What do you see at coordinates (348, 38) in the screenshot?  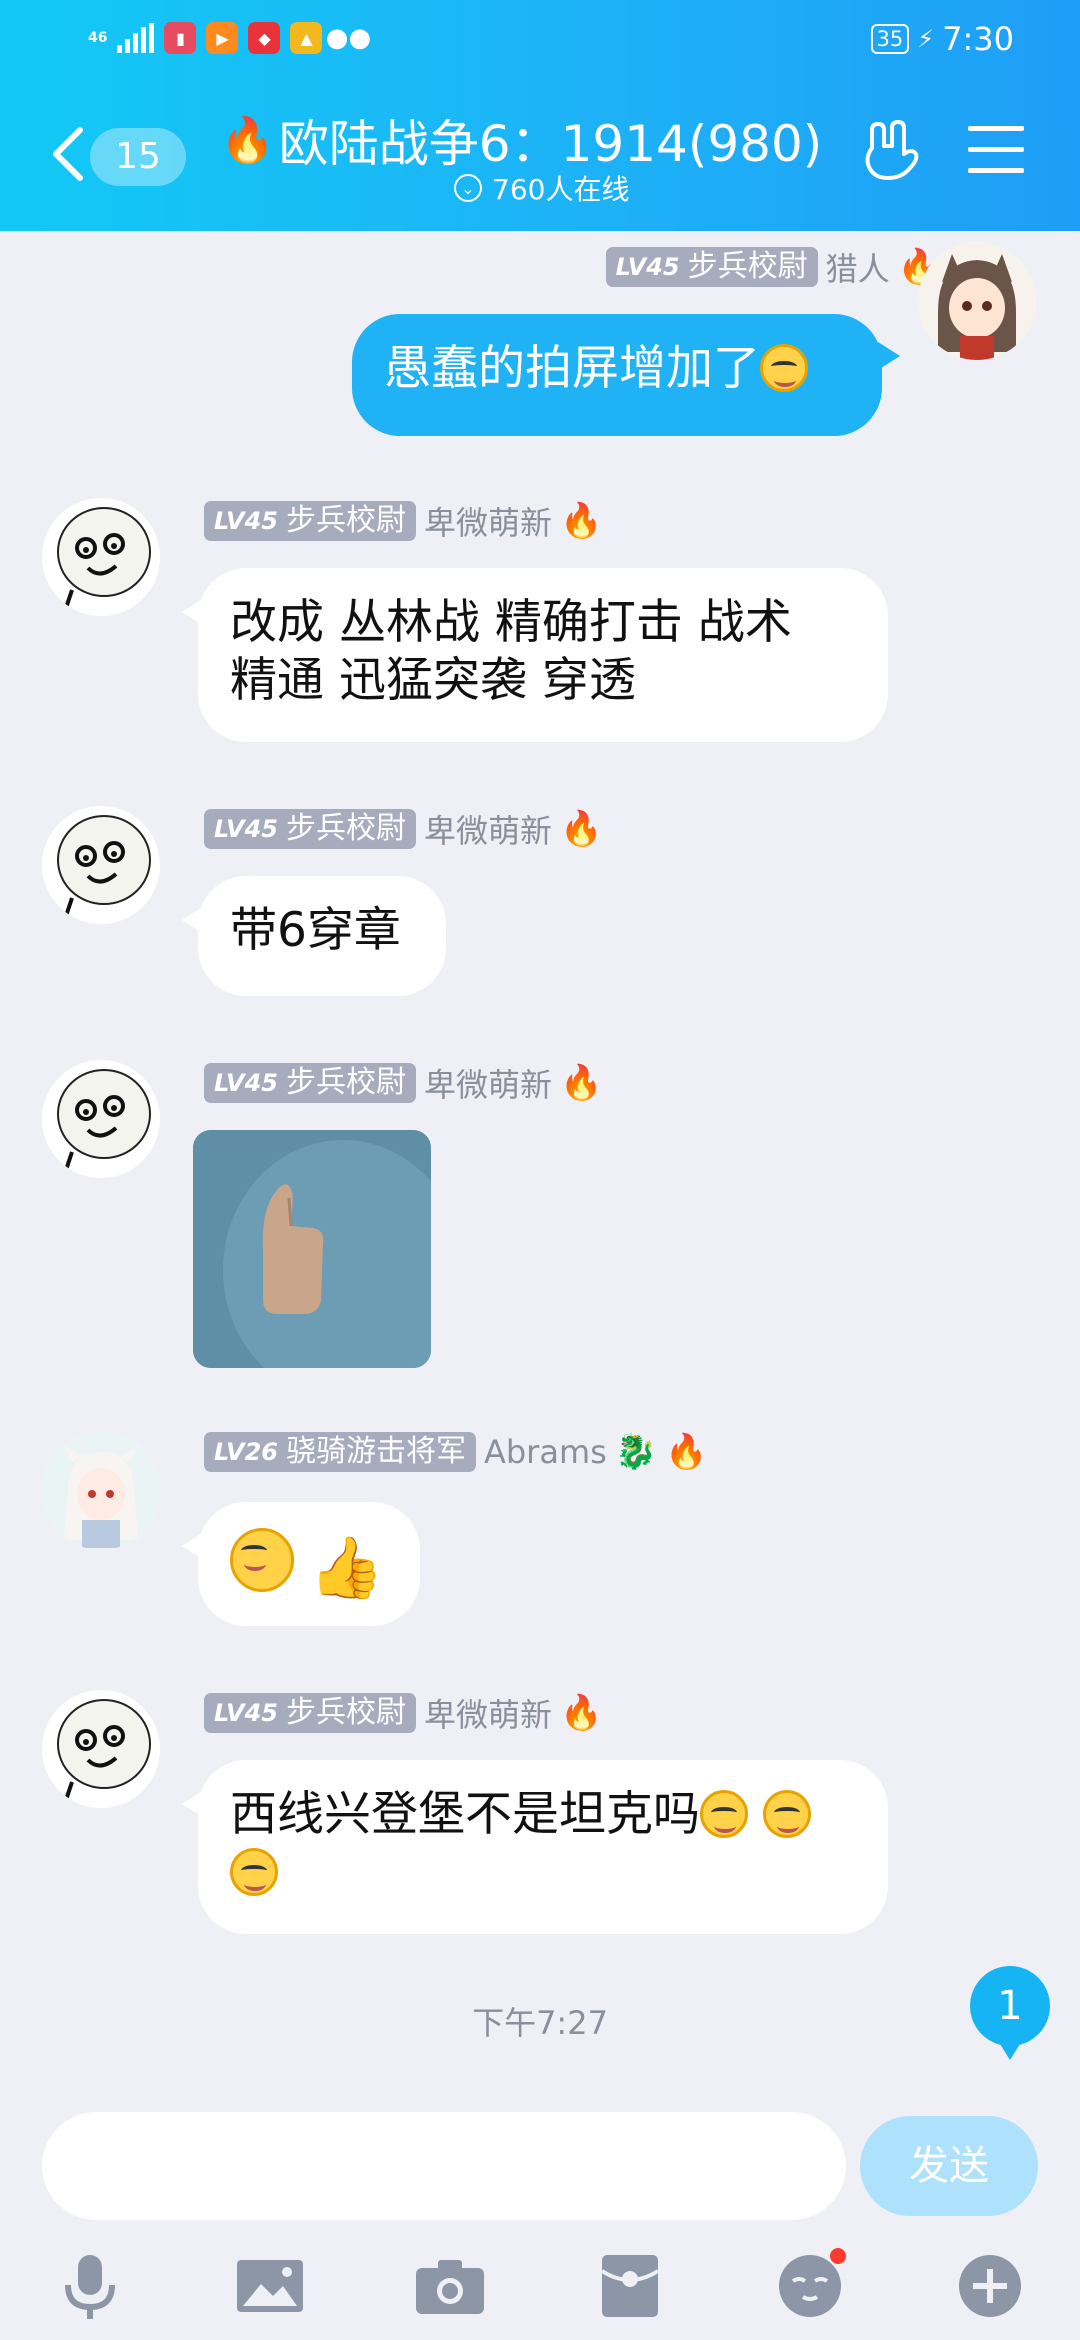 I see `wechat-icon: ●●` at bounding box center [348, 38].